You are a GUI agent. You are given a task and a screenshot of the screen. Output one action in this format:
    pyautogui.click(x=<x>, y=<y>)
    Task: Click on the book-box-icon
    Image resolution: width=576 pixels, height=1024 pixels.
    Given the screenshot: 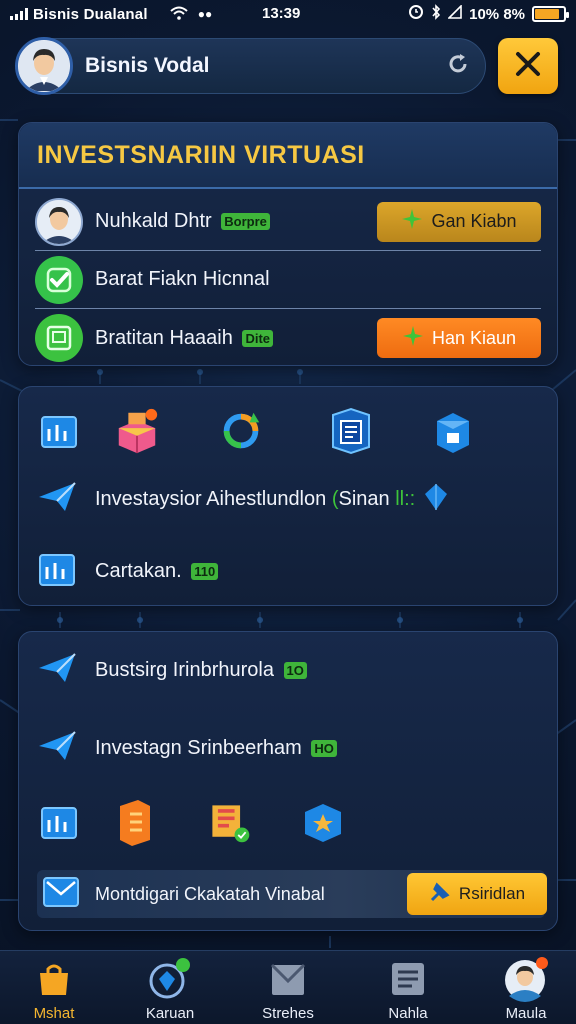 What is the action you would take?
    pyautogui.click(x=229, y=822)
    